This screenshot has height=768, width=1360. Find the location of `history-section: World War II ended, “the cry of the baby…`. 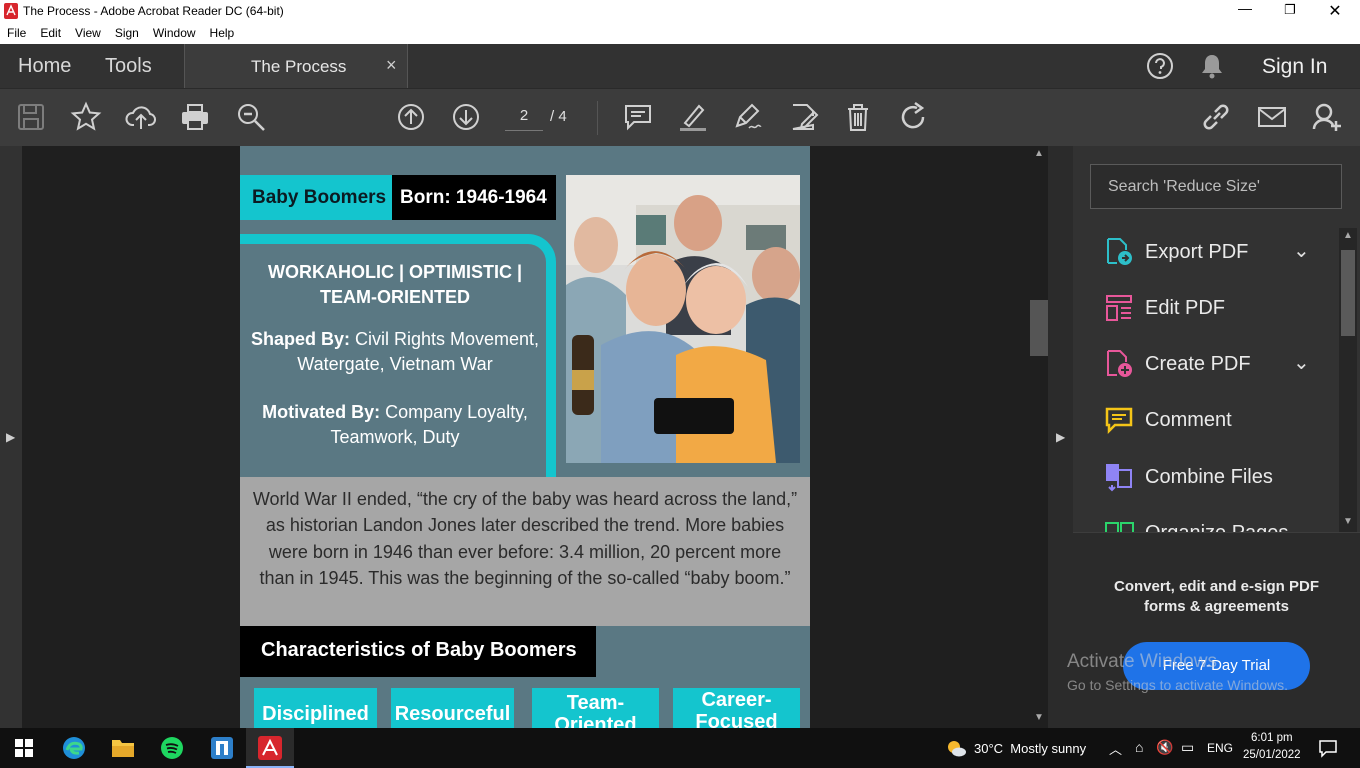

history-section: World War II ended, “the cry of the baby… is located at coordinates (525, 551).